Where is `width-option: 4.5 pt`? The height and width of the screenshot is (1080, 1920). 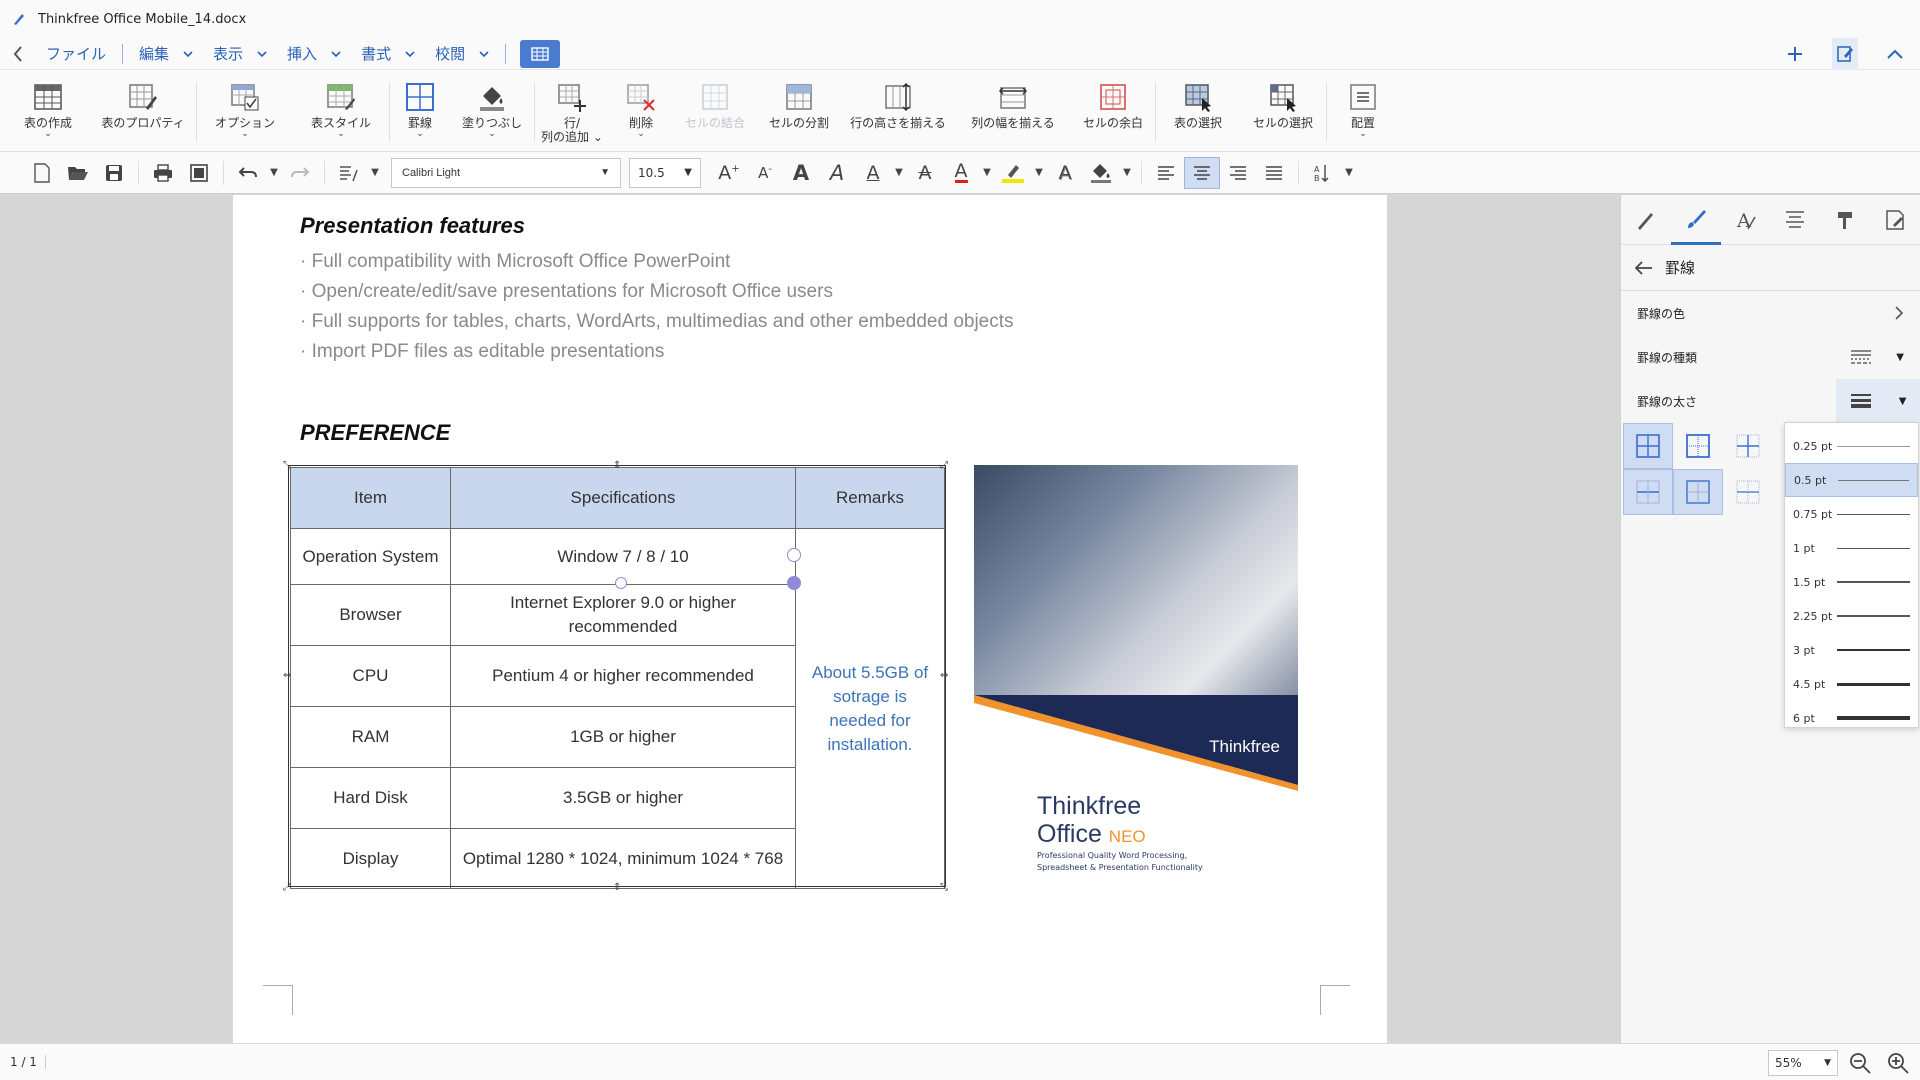 width-option: 4.5 pt is located at coordinates (1851, 684).